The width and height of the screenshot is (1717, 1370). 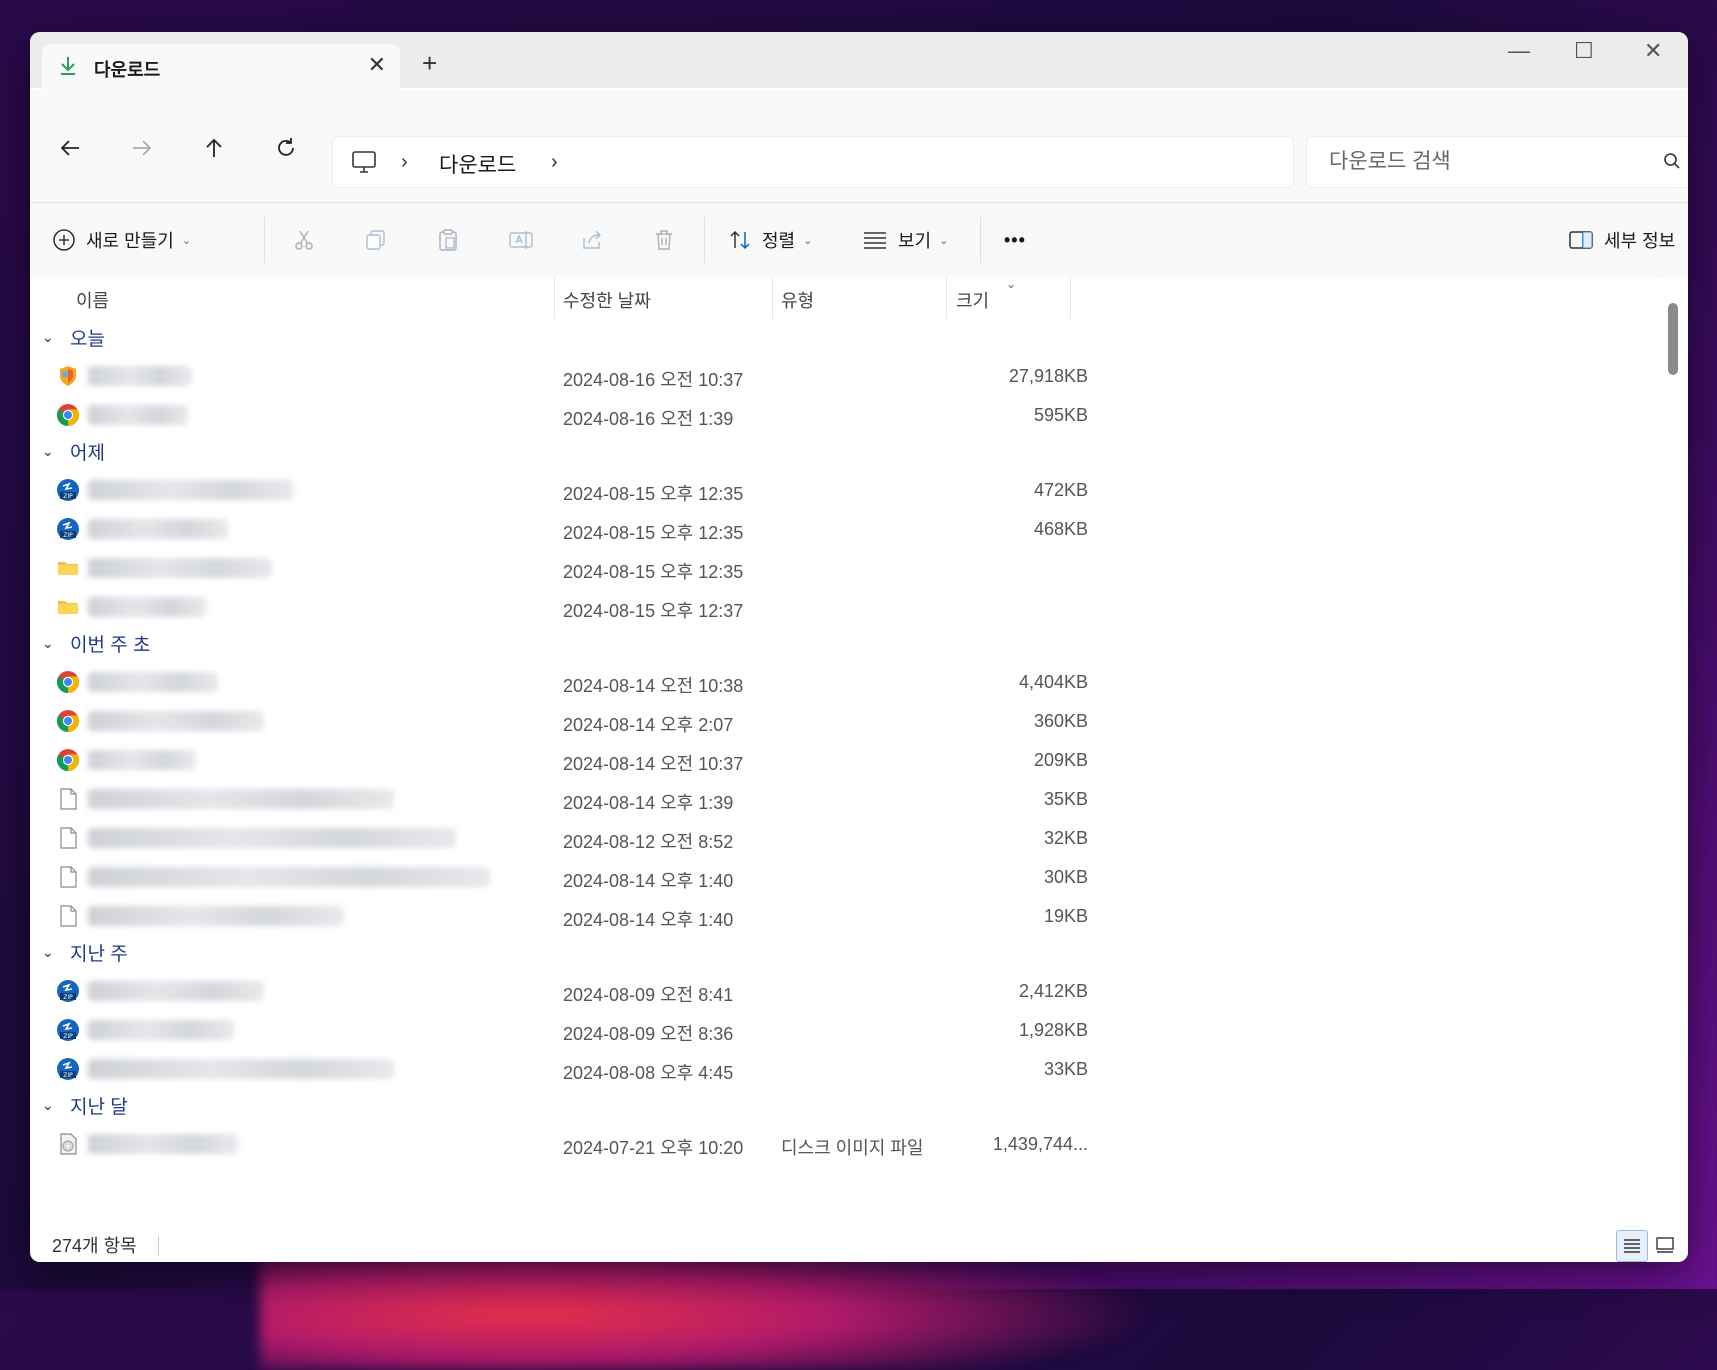 I want to click on thumbnail-view-button, so click(x=1665, y=1245).